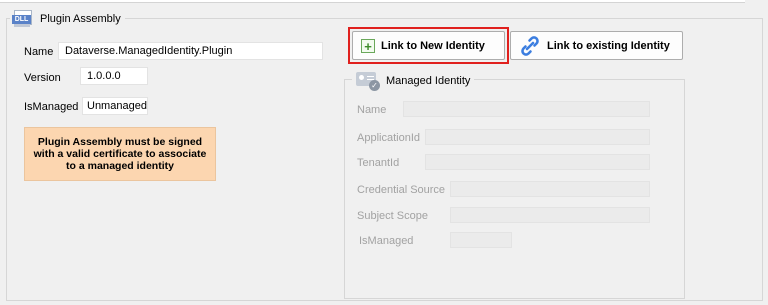 Image resolution: width=768 pixels, height=305 pixels. Describe the element at coordinates (608, 45) in the screenshot. I see `link-existing-identity-label: Link to existing Identity` at that location.